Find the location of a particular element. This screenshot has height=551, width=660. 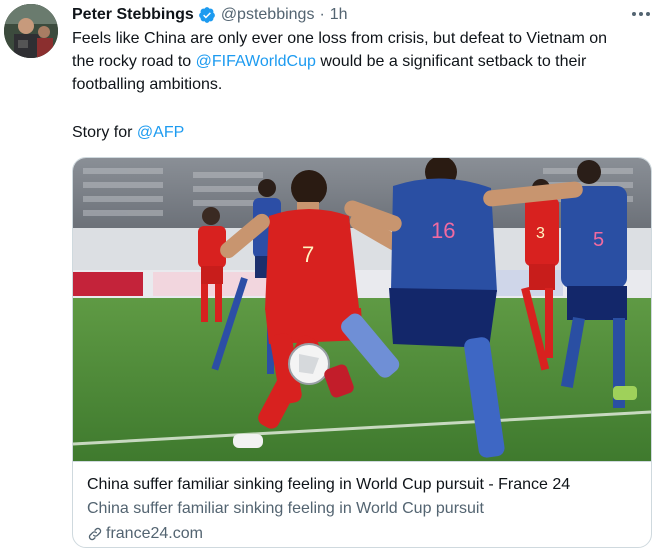

author-handle: @pstebbings is located at coordinates (268, 15).